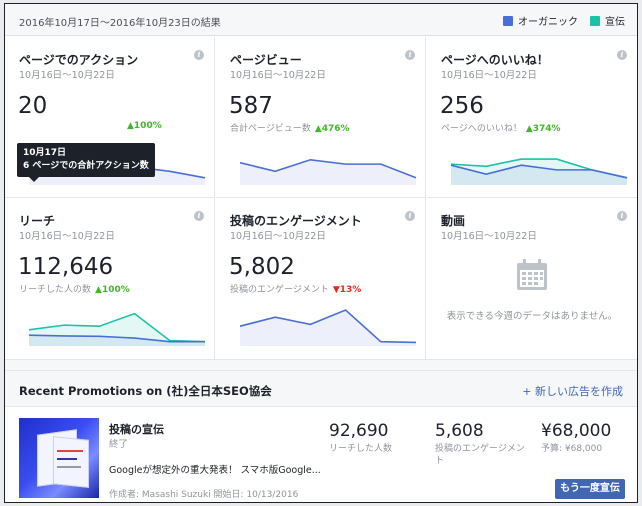 This screenshot has width=642, height=506. What do you see at coordinates (321, 20) in the screenshot?
I see `summary-header: 2016年10月17日〜2016年10月23日の結果 オーガニック 宣伝` at bounding box center [321, 20].